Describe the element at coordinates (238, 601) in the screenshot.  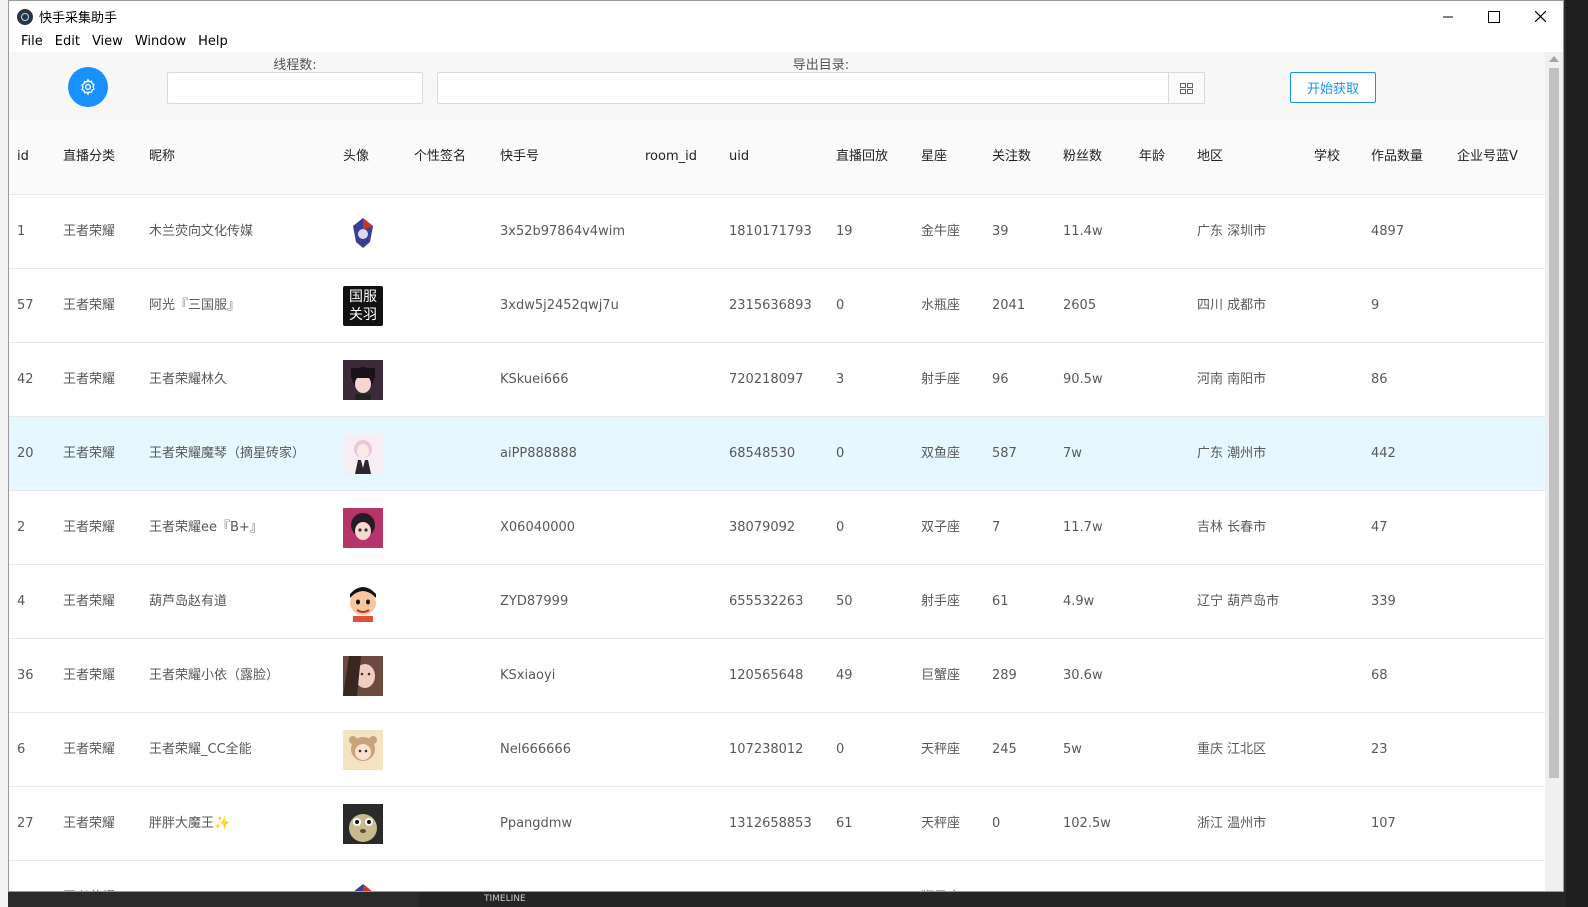
I see `cell-nickname: 葫芦岛赵有道` at that location.